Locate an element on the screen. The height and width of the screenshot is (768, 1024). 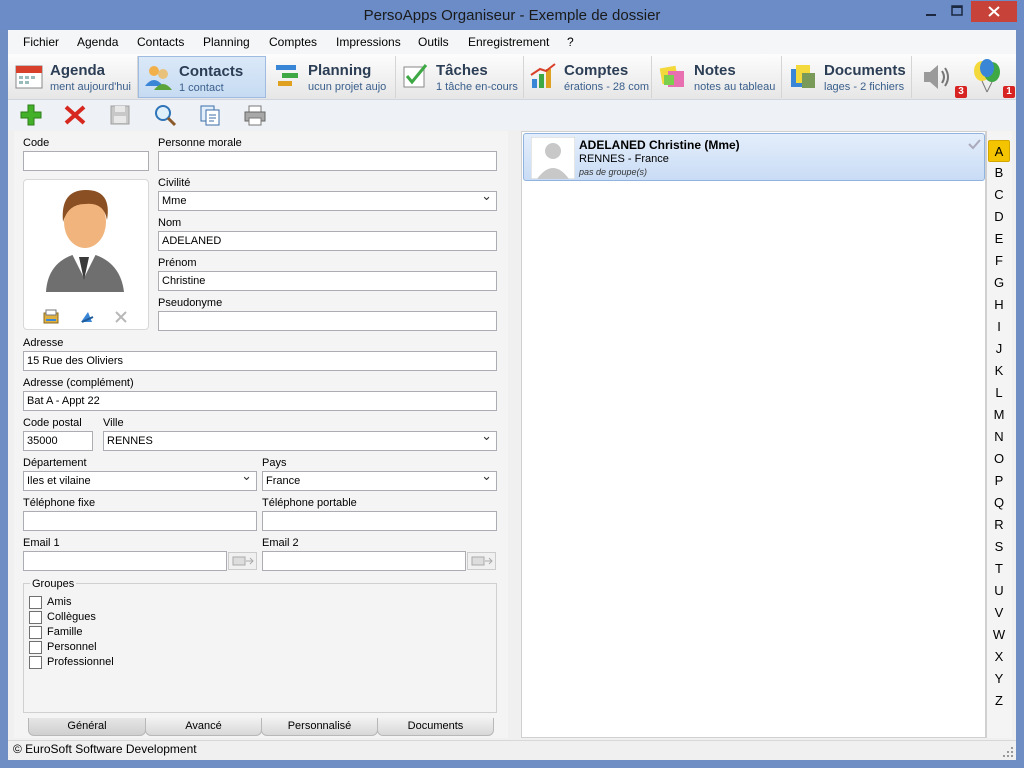
module-sub: érations - 28 com is located at coordinates (606, 87).